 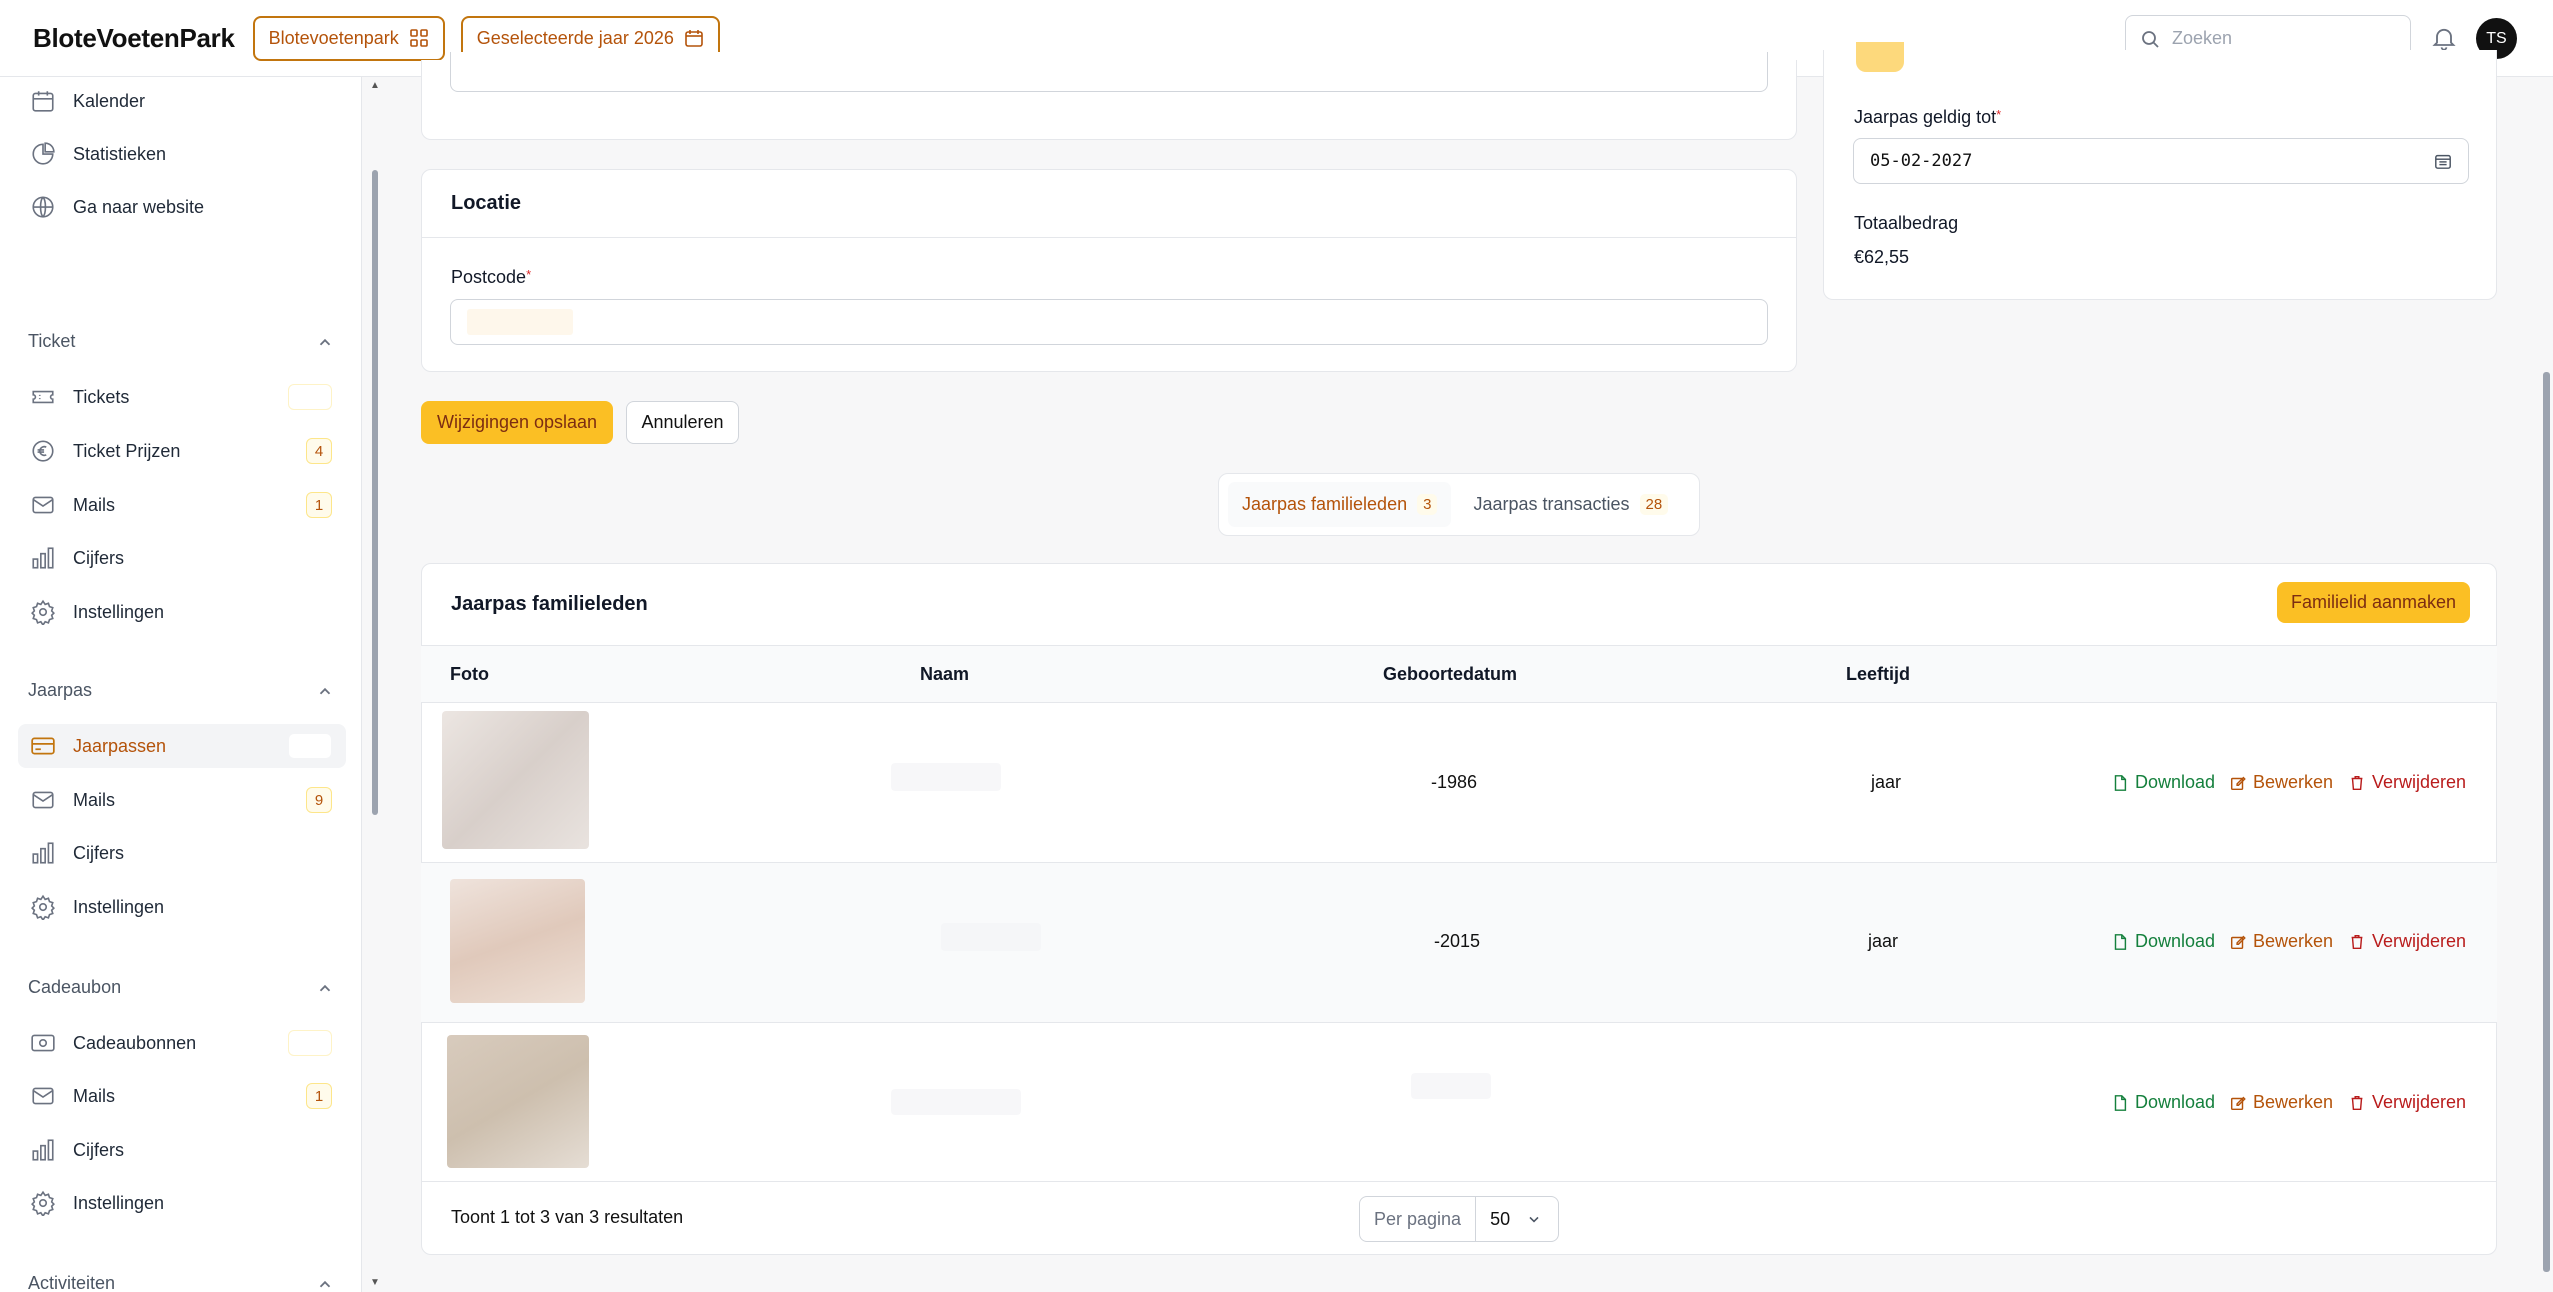 I want to click on count-badge: 9, so click(x=319, y=800).